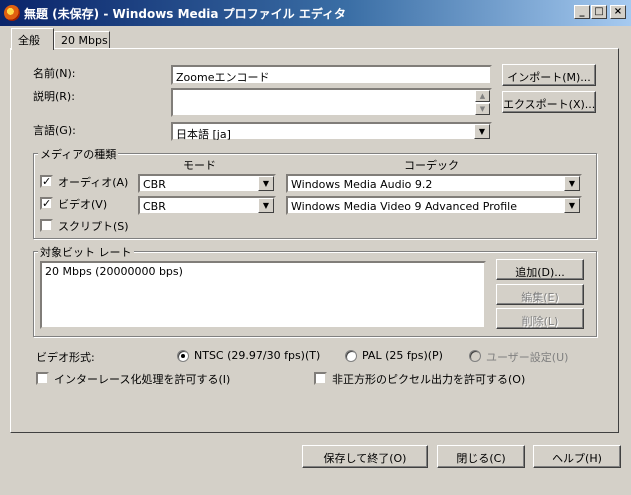 The height and width of the screenshot is (495, 631). Describe the element at coordinates (207, 183) in the screenshot. I see `audio-mode-select: CBR ▼` at that location.